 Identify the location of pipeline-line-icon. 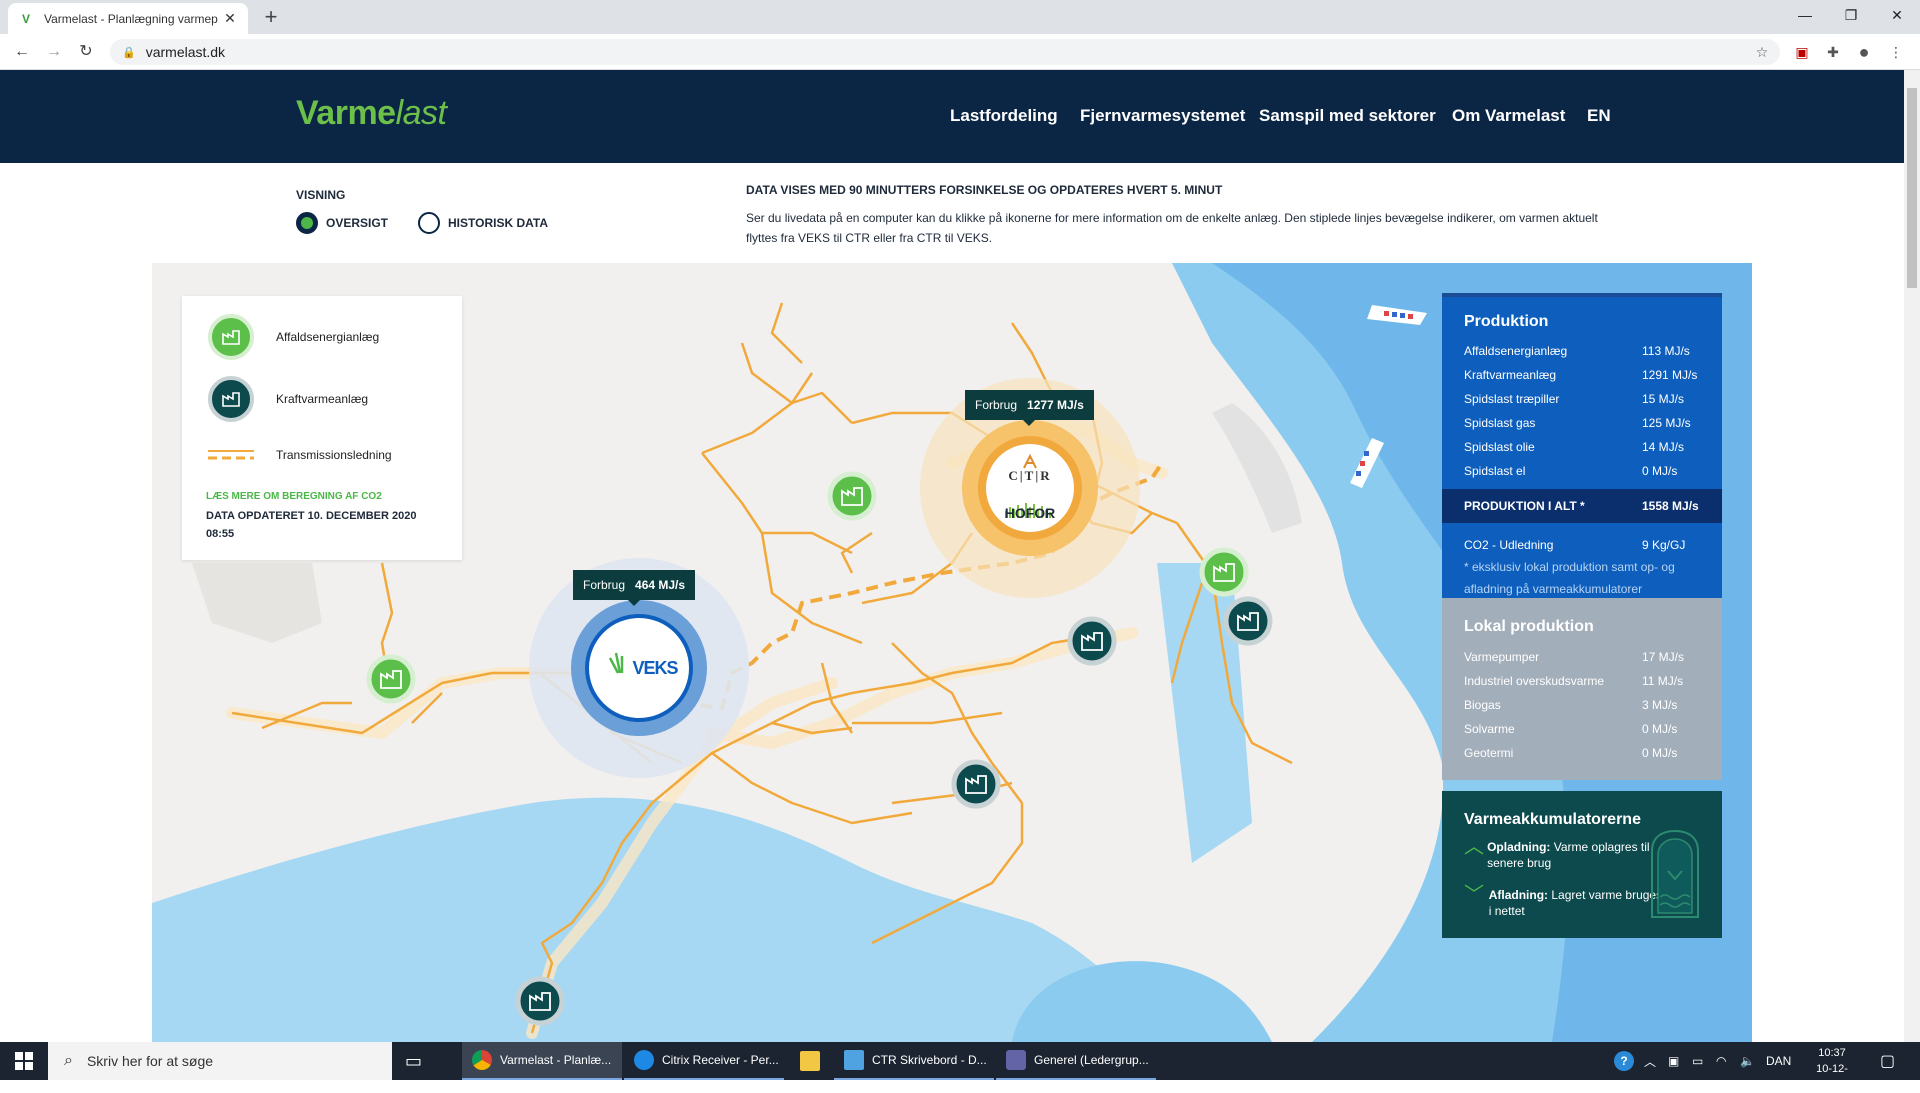
(231, 455).